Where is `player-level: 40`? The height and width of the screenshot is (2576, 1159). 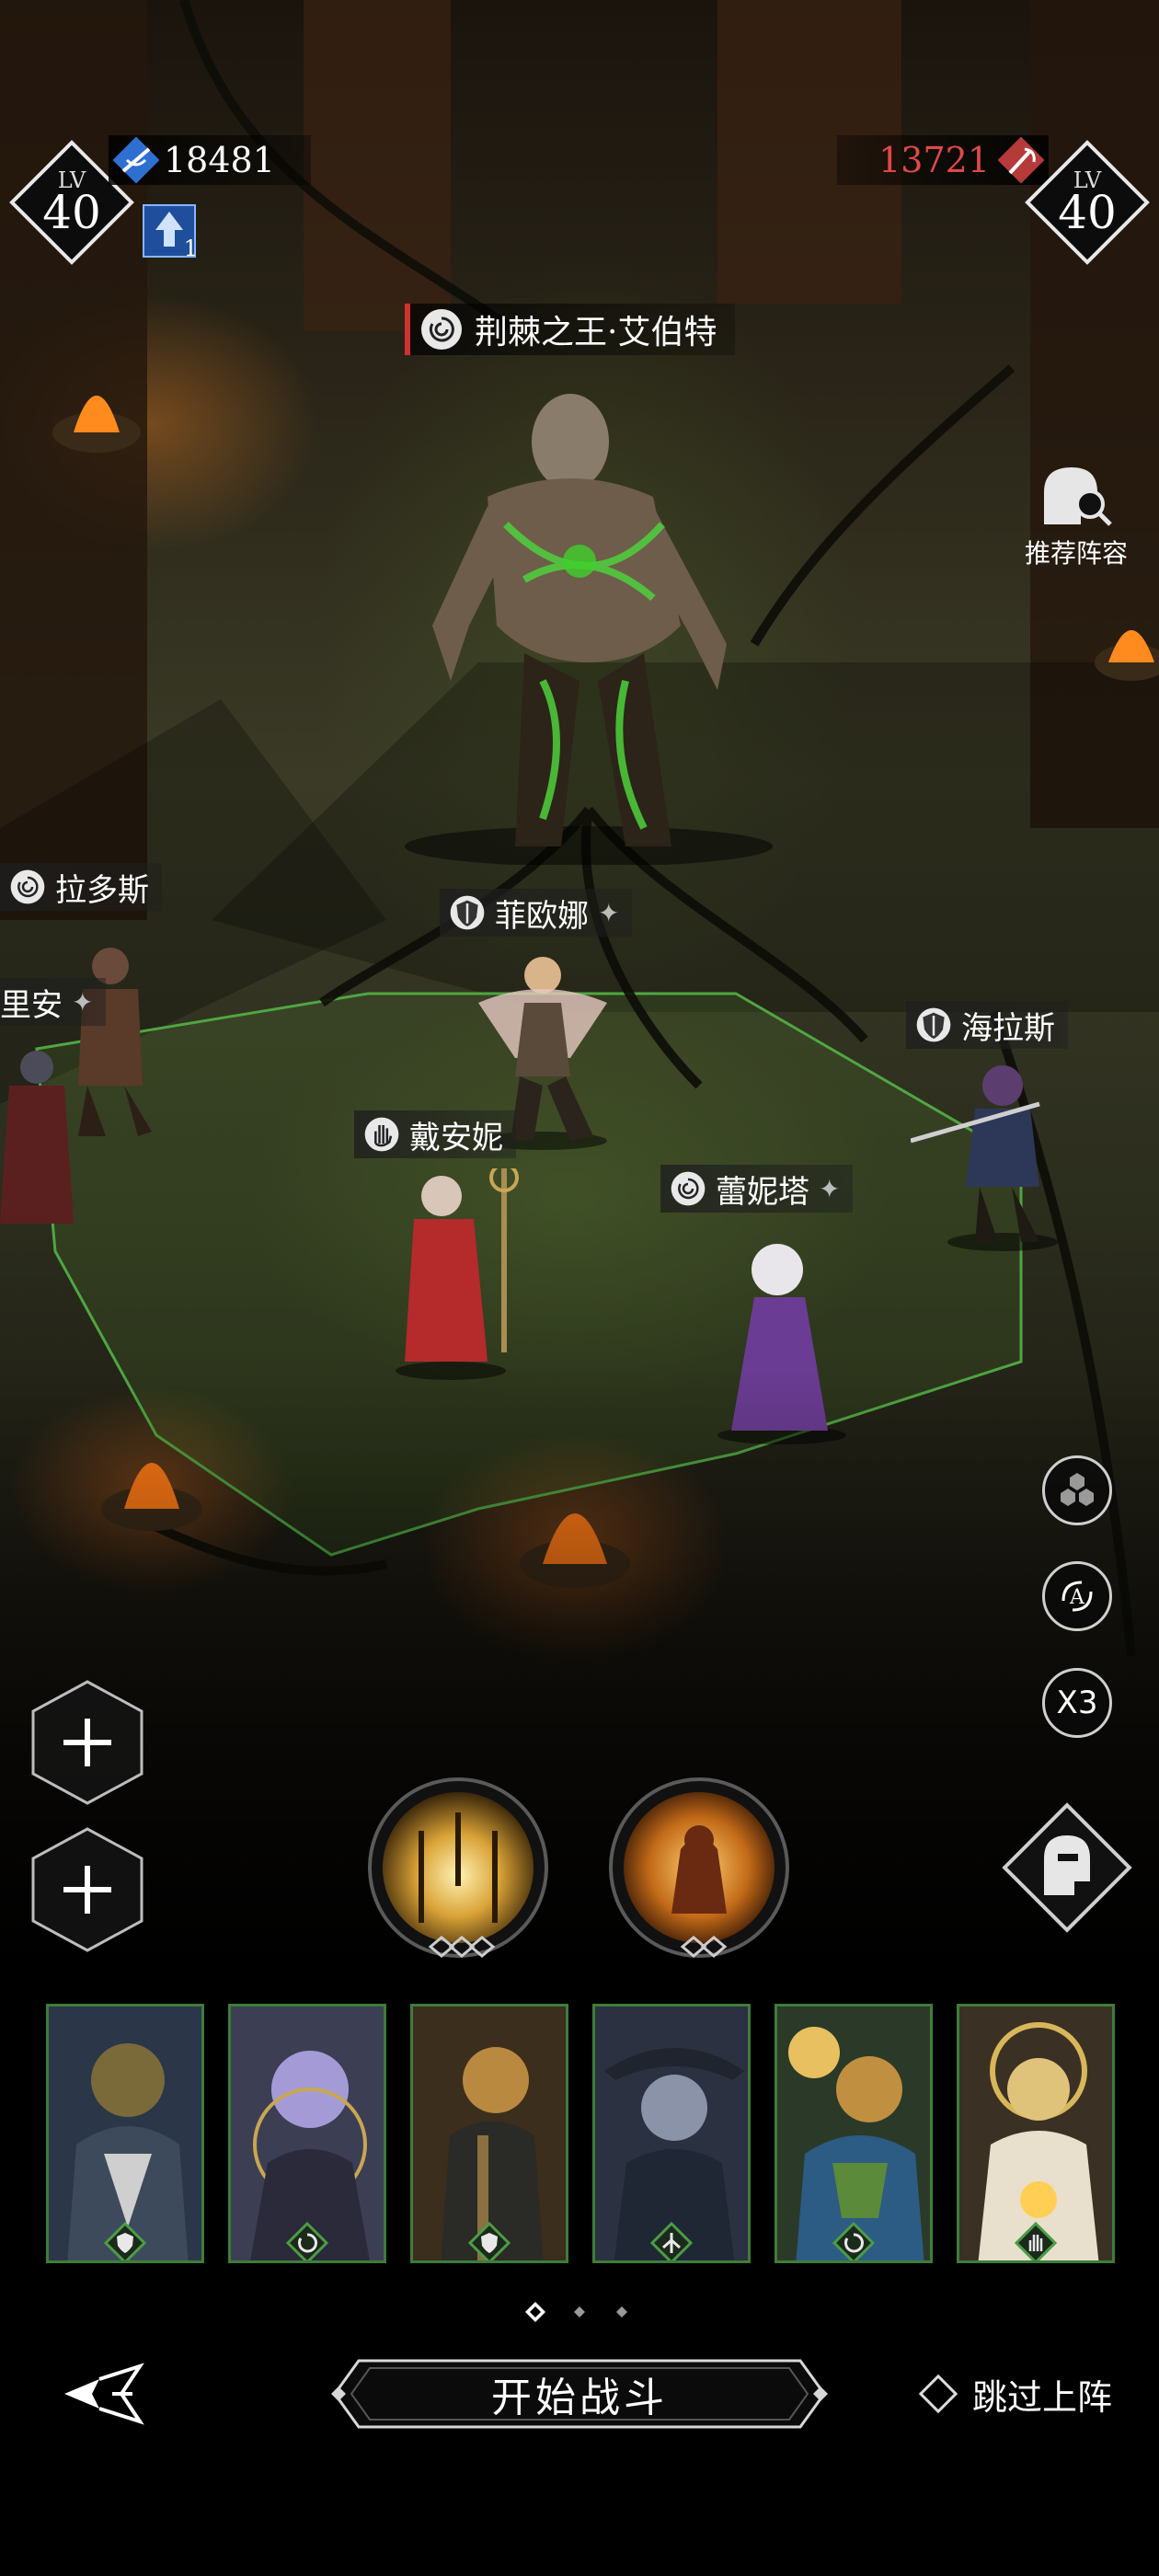
player-level: 40 is located at coordinates (71, 212).